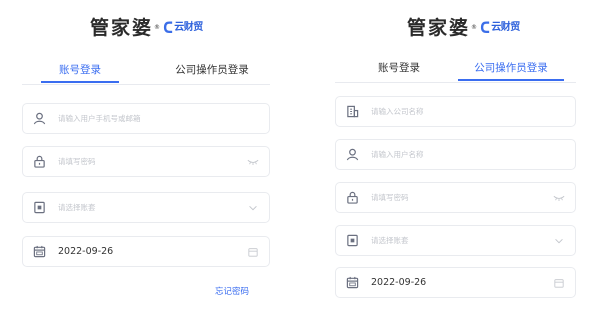 This screenshot has height=321, width=615. I want to click on building-icon, so click(353, 111).